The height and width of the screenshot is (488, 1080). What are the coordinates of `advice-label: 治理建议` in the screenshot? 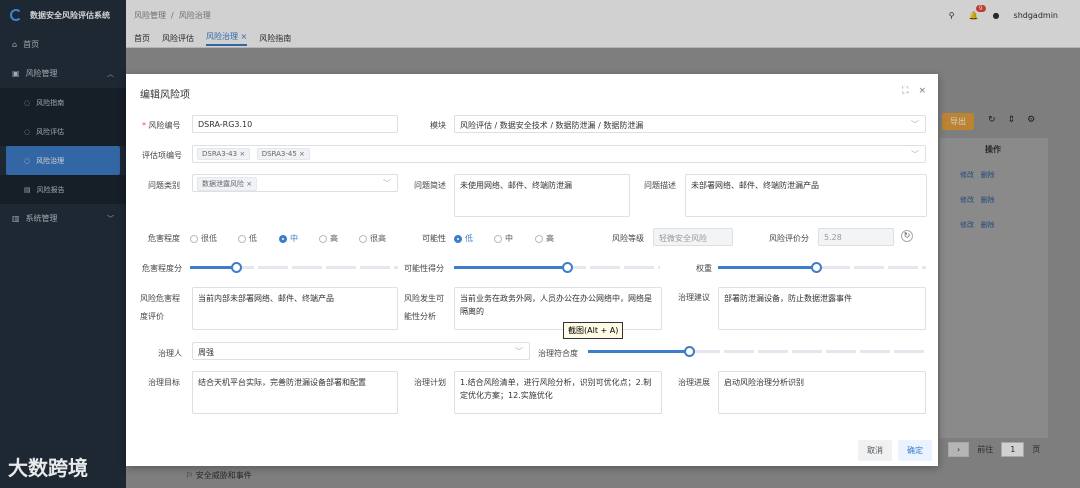 It's located at (694, 297).